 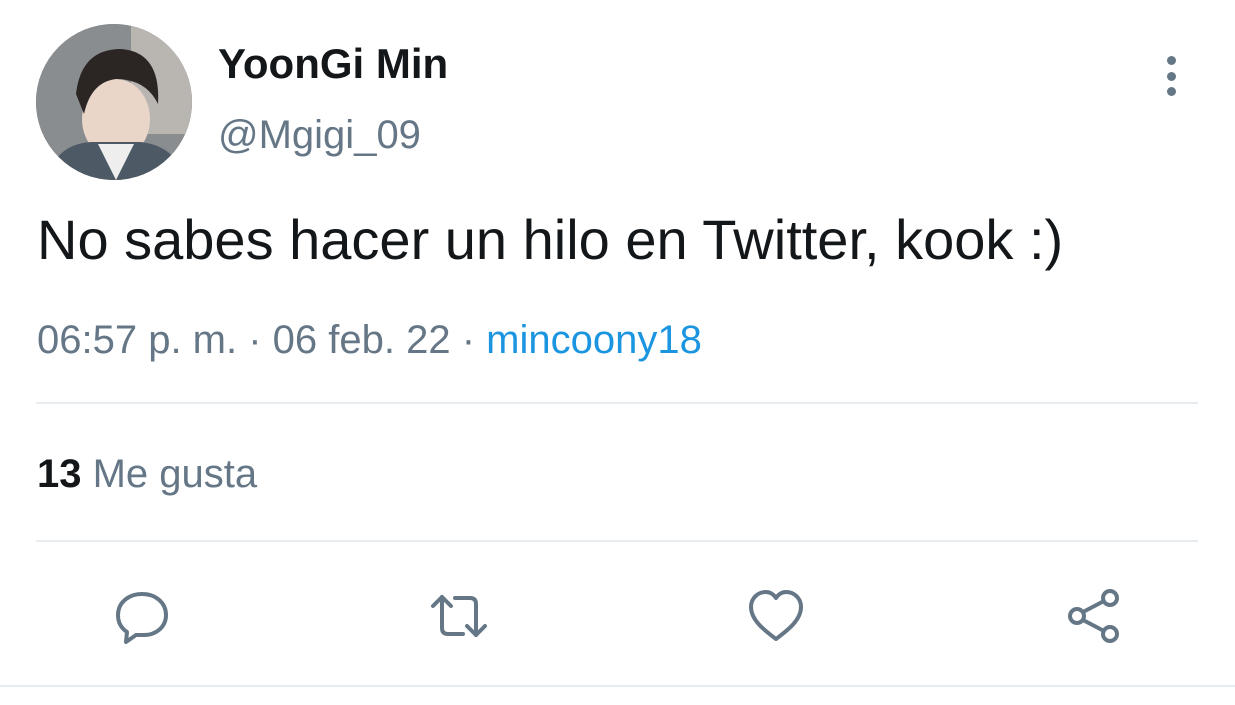 I want to click on tweet-date: 06 feb. 22, so click(x=361, y=340).